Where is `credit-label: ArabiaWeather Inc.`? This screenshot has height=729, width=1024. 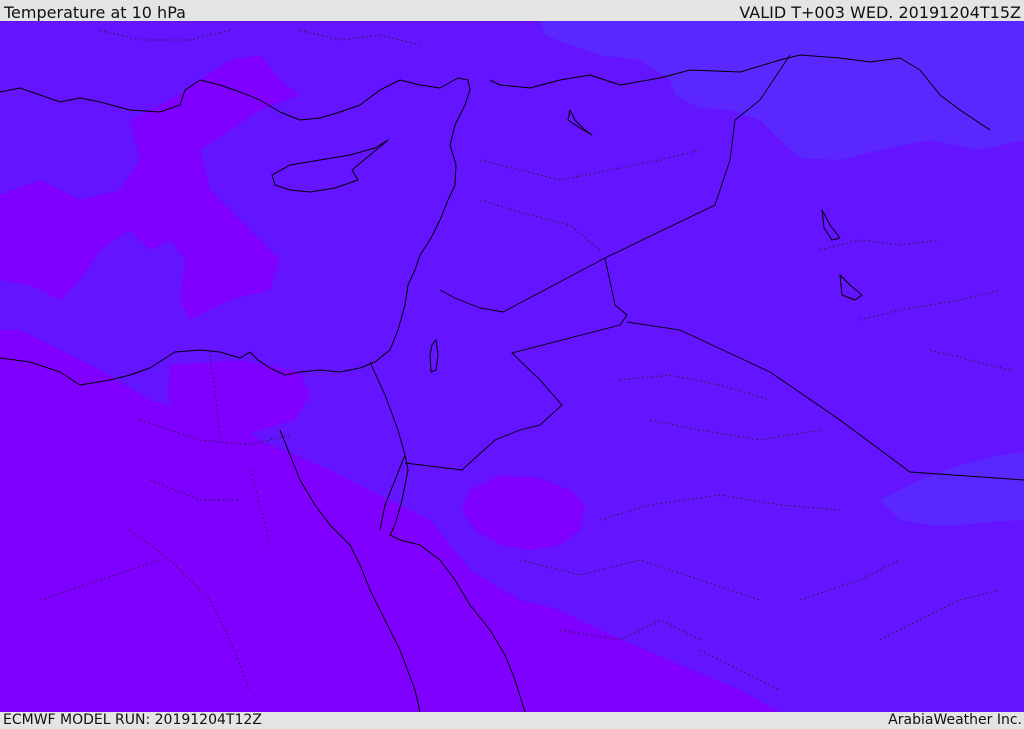
credit-label: ArabiaWeather Inc. is located at coordinates (955, 720).